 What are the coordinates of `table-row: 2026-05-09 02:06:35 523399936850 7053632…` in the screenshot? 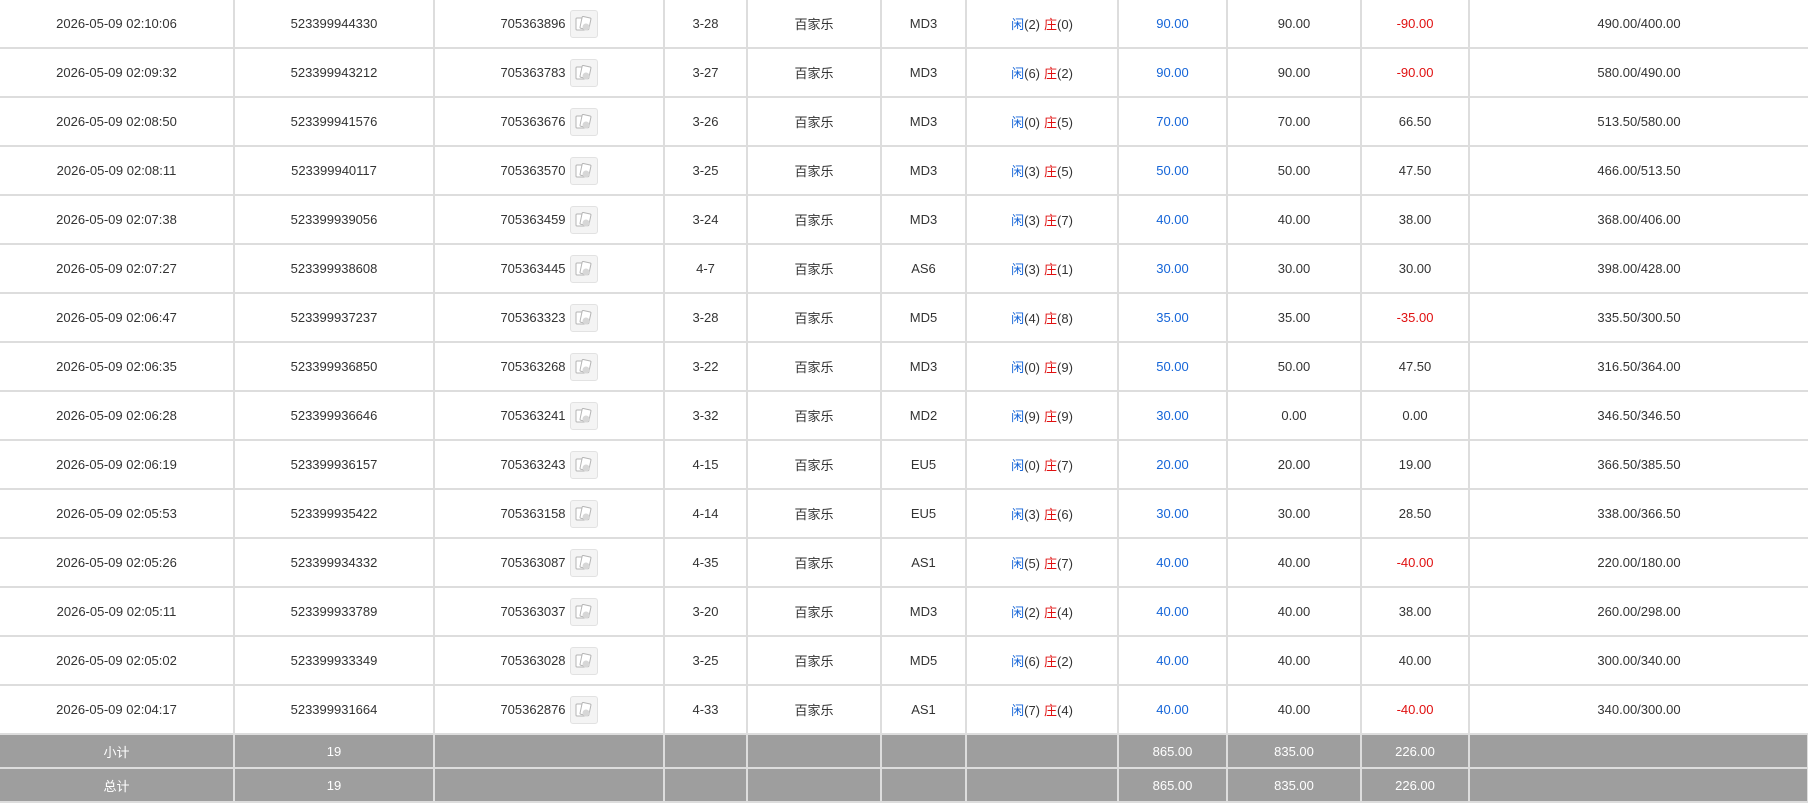 It's located at (904, 367).